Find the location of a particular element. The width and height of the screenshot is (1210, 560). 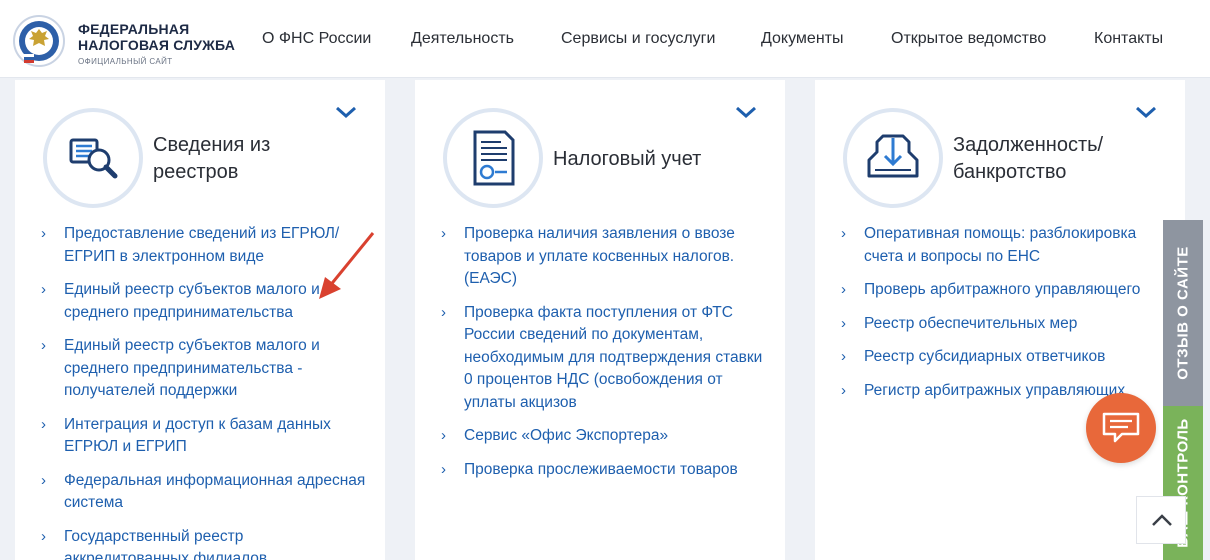

tax-document-icon is located at coordinates (494, 158).